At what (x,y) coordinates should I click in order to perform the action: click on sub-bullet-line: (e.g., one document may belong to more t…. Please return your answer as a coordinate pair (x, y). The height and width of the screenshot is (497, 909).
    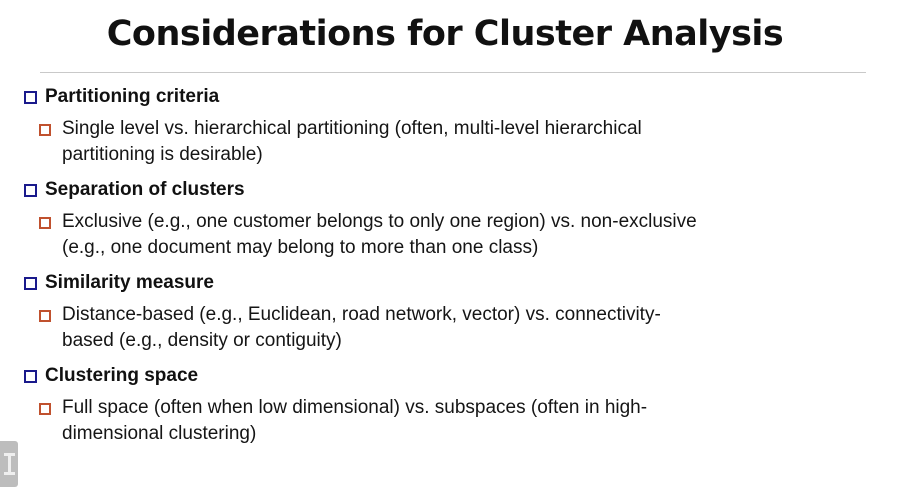
    Looking at the image, I should click on (300, 247).